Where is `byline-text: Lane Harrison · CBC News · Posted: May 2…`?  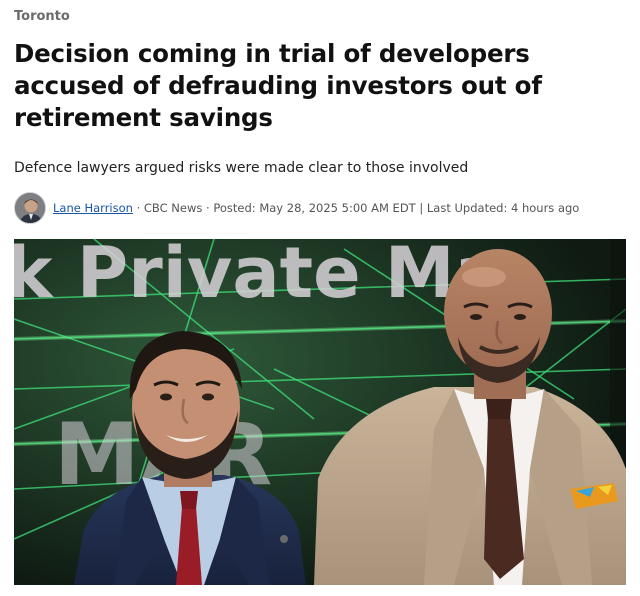 byline-text: Lane Harrison · CBC News · Posted: May 2… is located at coordinates (316, 208).